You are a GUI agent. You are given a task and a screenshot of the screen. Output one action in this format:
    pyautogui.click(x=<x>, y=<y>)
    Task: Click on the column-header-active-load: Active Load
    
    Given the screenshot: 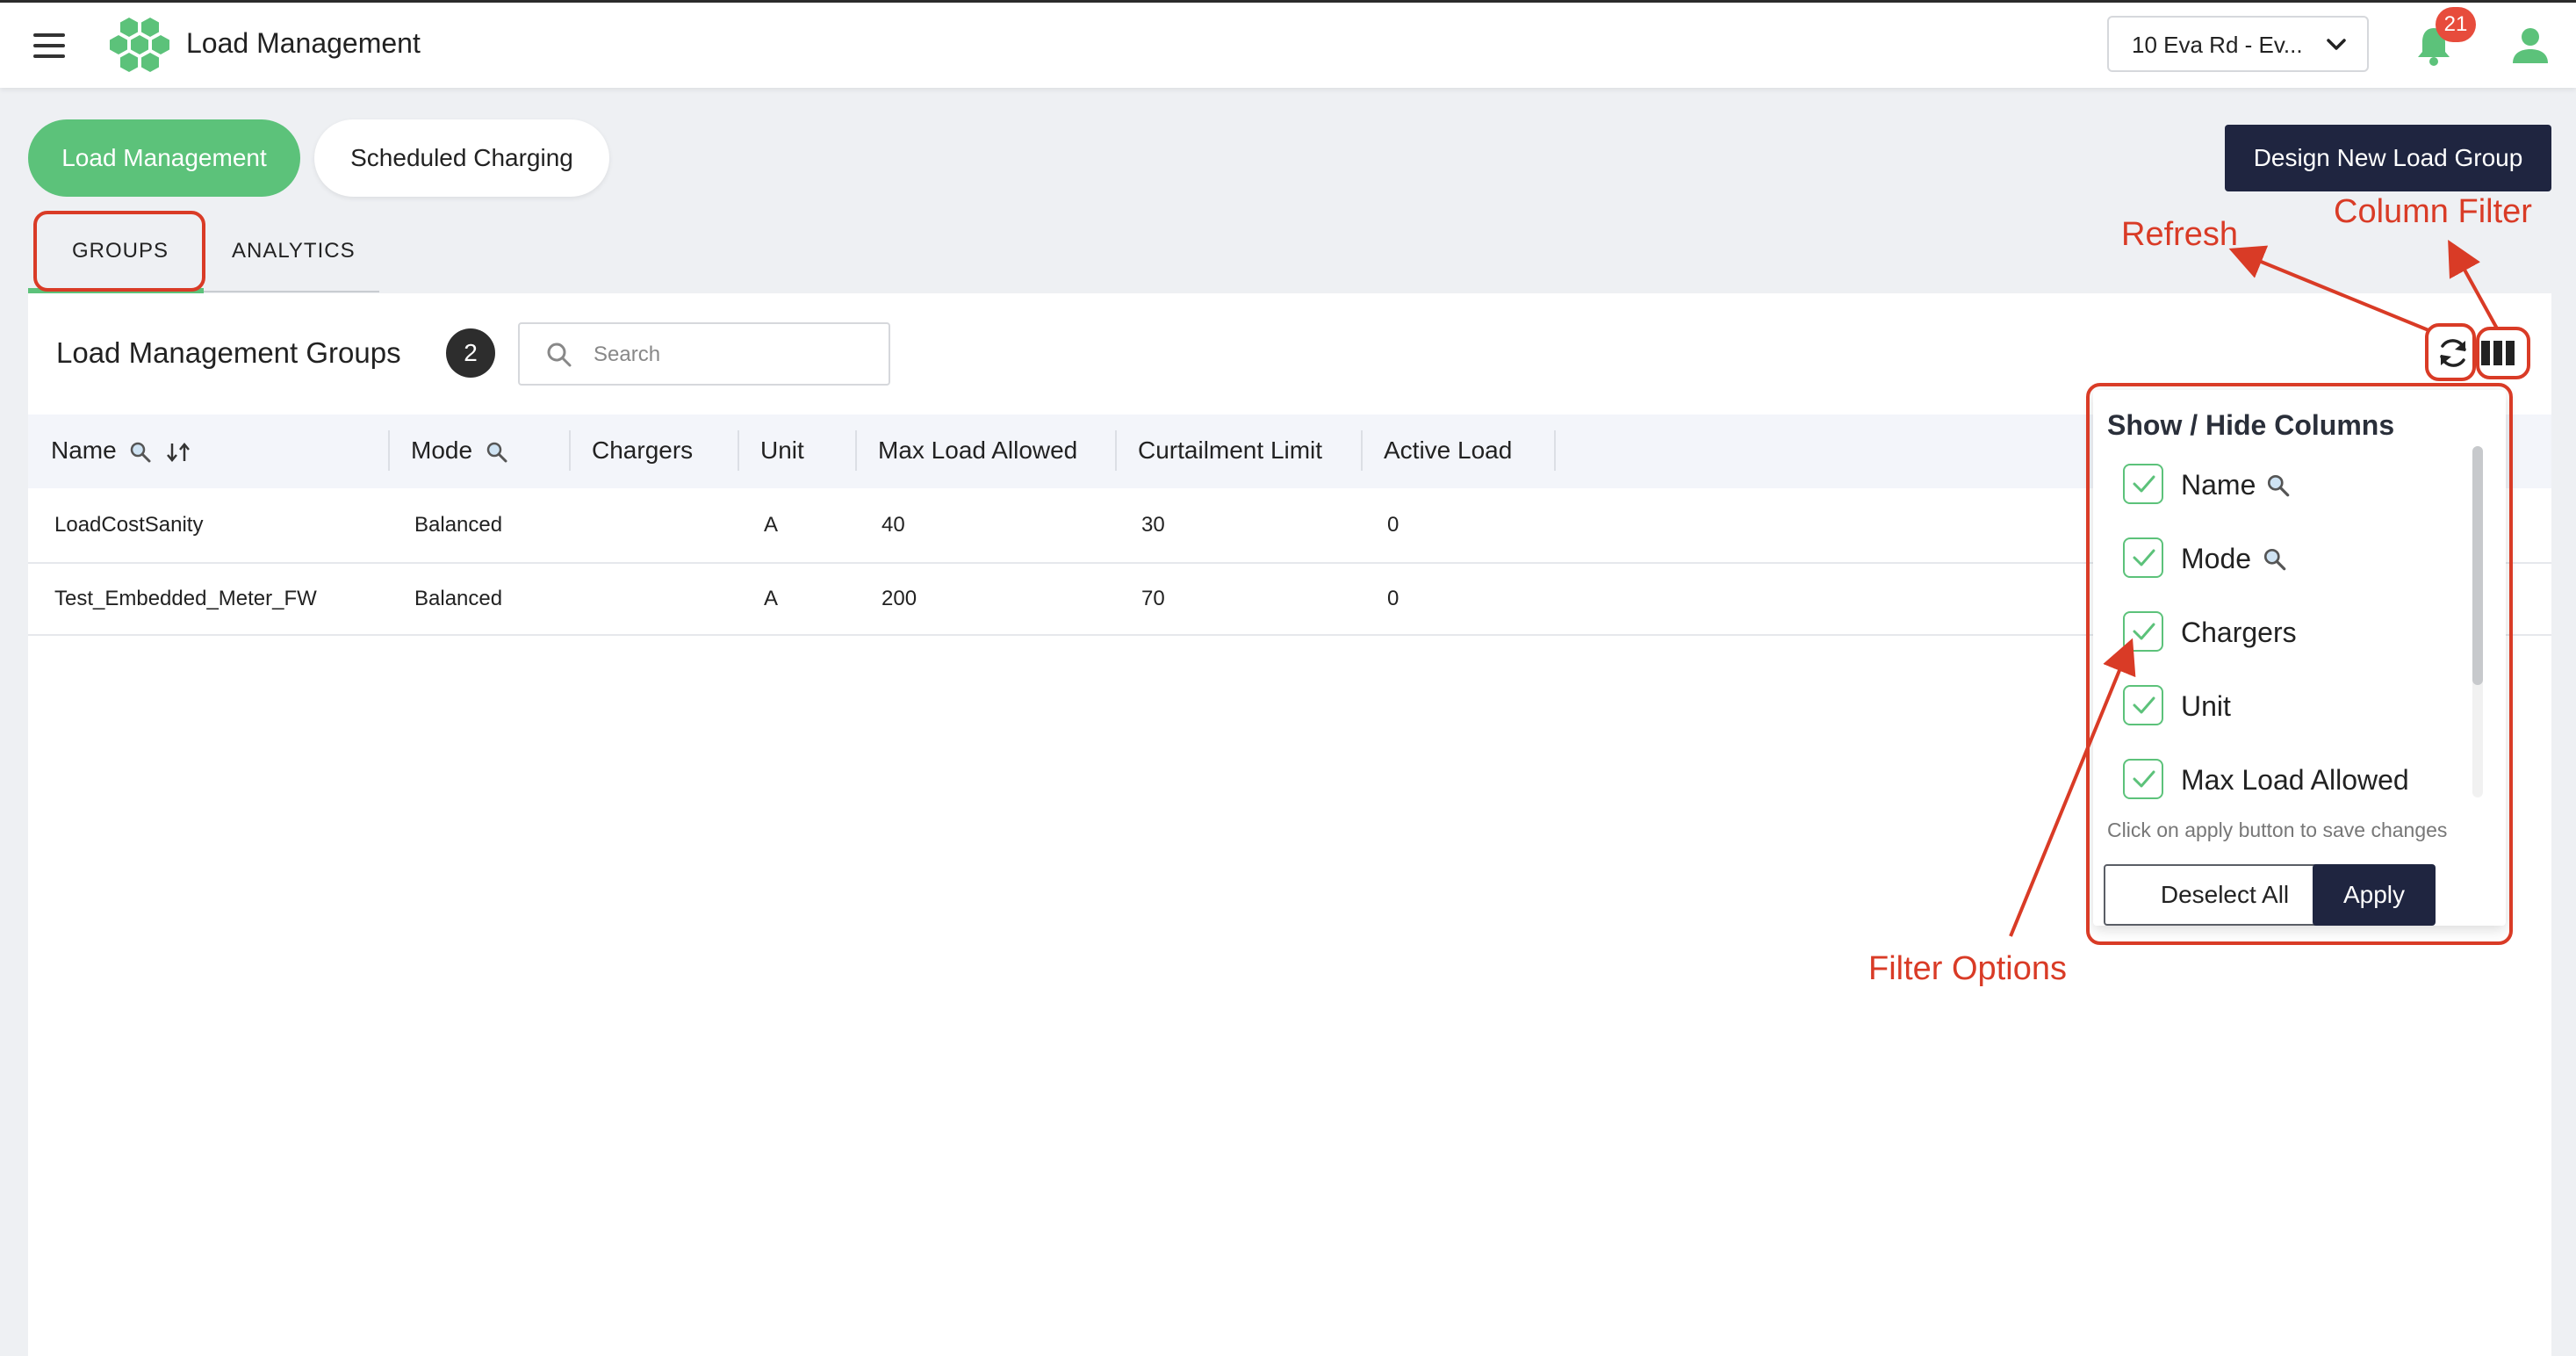 What is the action you would take?
    pyautogui.click(x=1448, y=451)
    